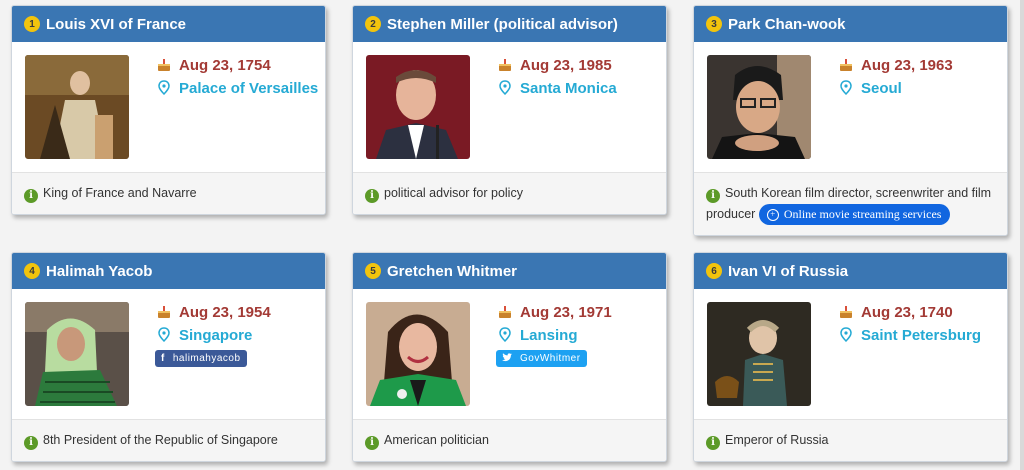 The height and width of the screenshot is (470, 1024). Describe the element at coordinates (502, 24) in the screenshot. I see `person-name: Stephen Miller (political advisor)` at that location.